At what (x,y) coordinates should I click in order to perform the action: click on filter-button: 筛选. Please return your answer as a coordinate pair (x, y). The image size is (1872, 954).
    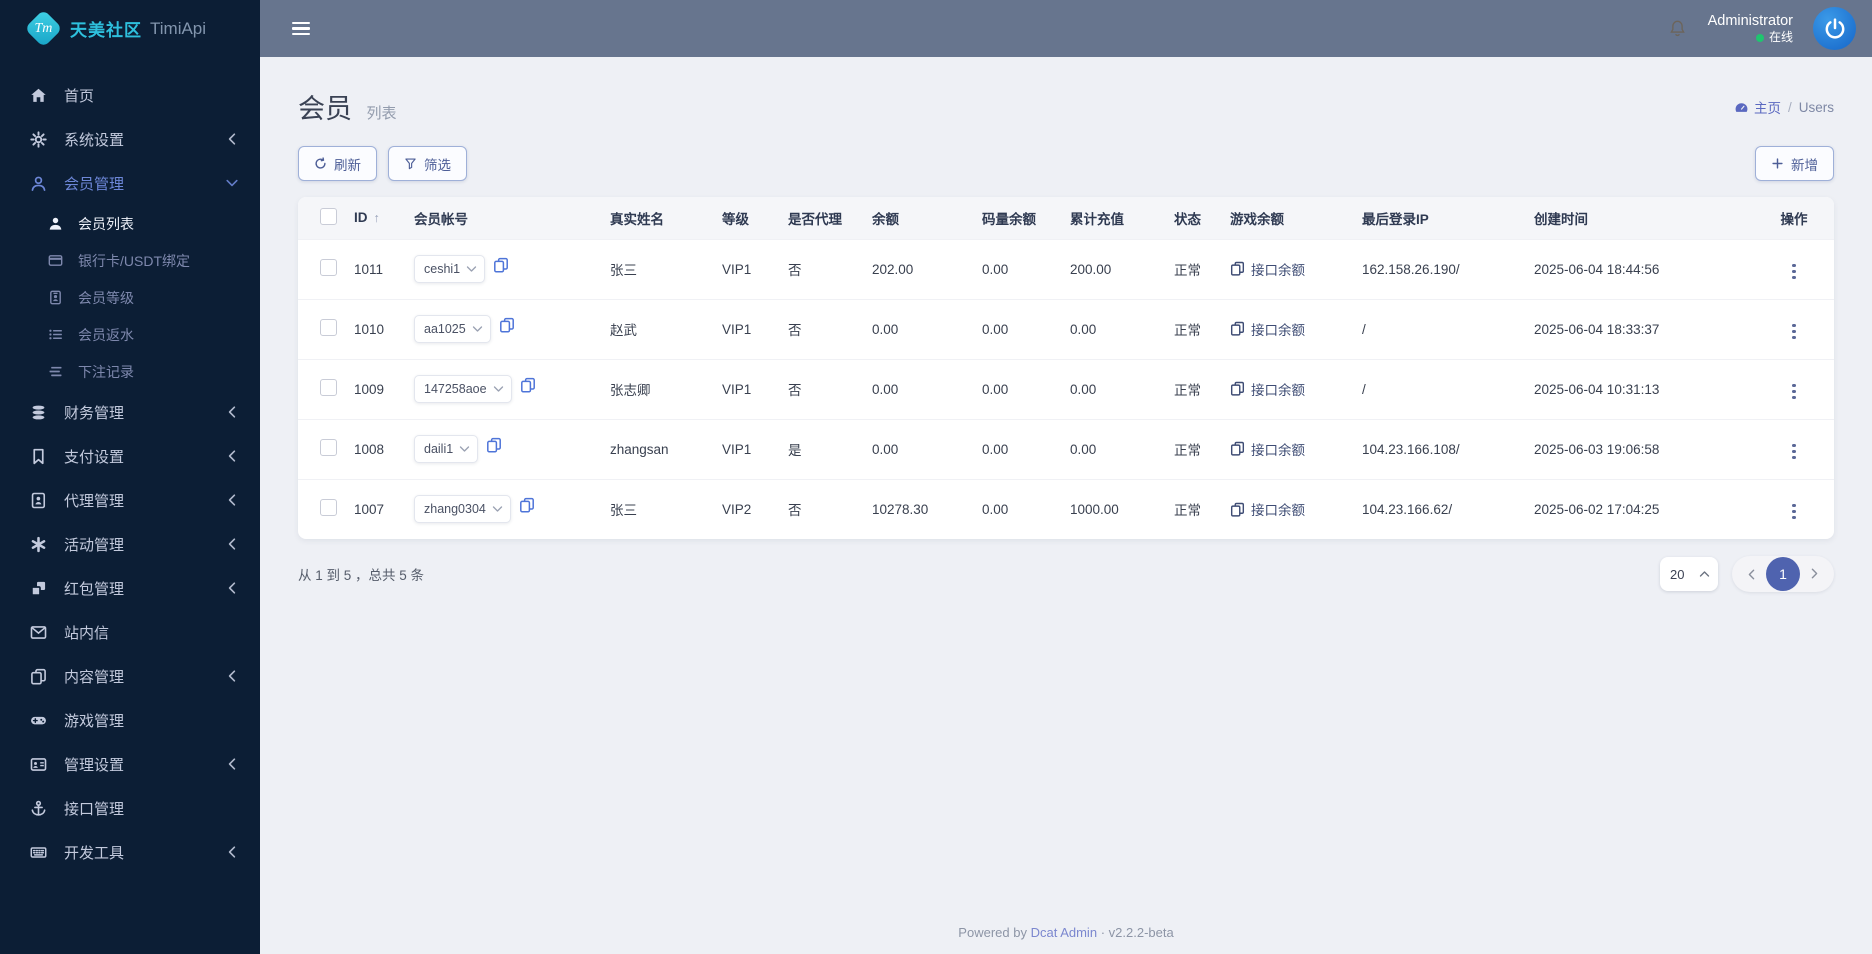
    Looking at the image, I should click on (427, 163).